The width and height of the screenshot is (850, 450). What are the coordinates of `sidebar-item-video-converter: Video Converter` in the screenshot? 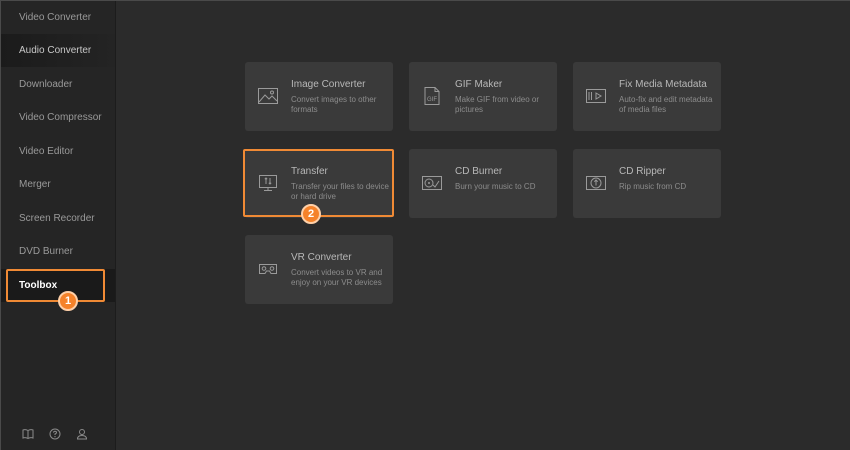 It's located at (58, 17).